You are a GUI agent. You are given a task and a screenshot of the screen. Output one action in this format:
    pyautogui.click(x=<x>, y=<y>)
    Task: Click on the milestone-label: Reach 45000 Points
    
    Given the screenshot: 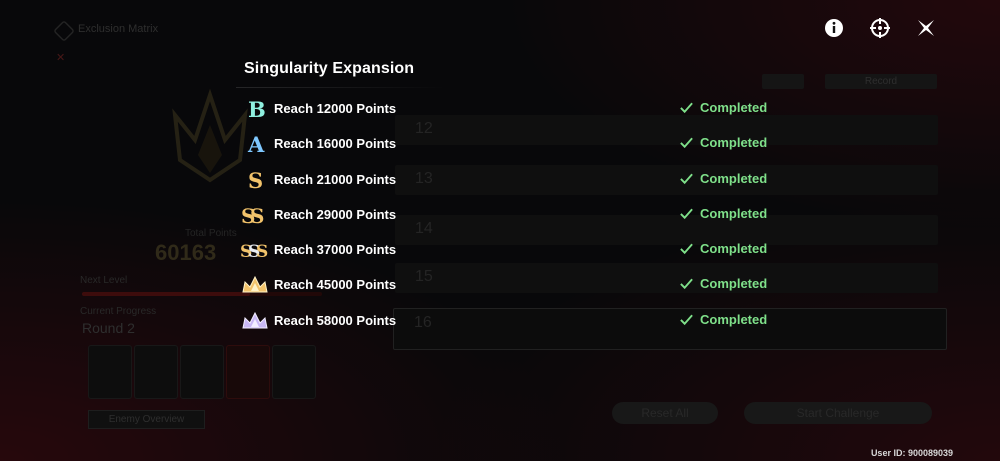 What is the action you would take?
    pyautogui.click(x=335, y=285)
    